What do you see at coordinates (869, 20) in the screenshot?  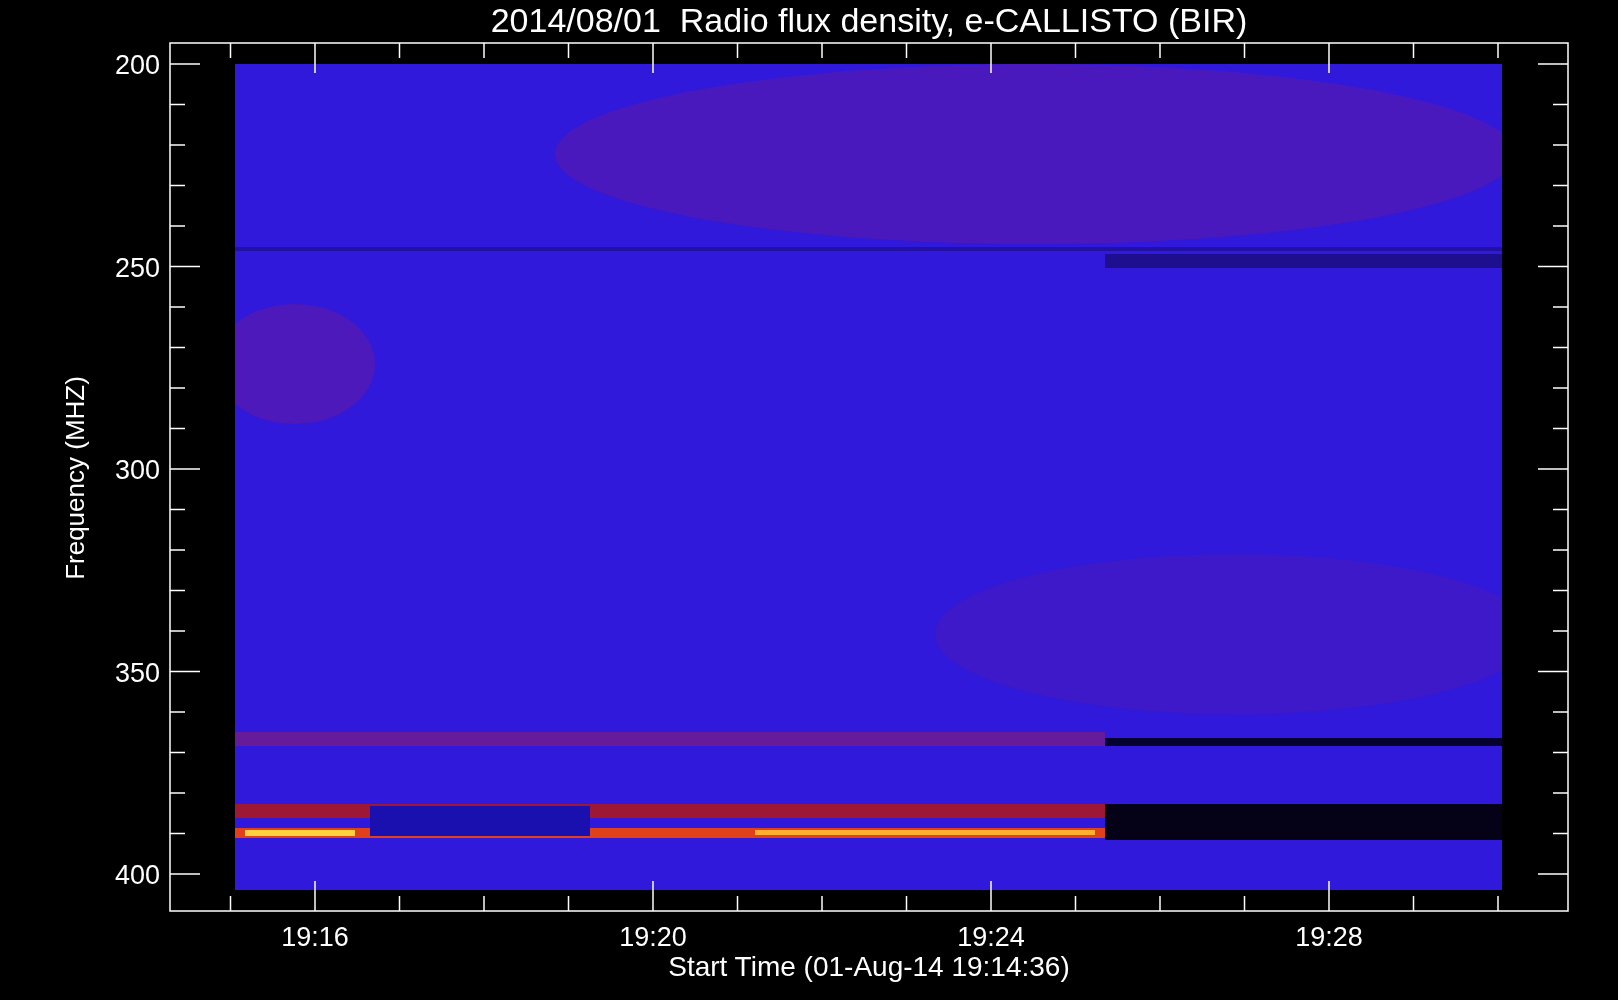 I see `chart-title: 2014/08/01 Radio flux density, e-CALLISTO (BIR)` at bounding box center [869, 20].